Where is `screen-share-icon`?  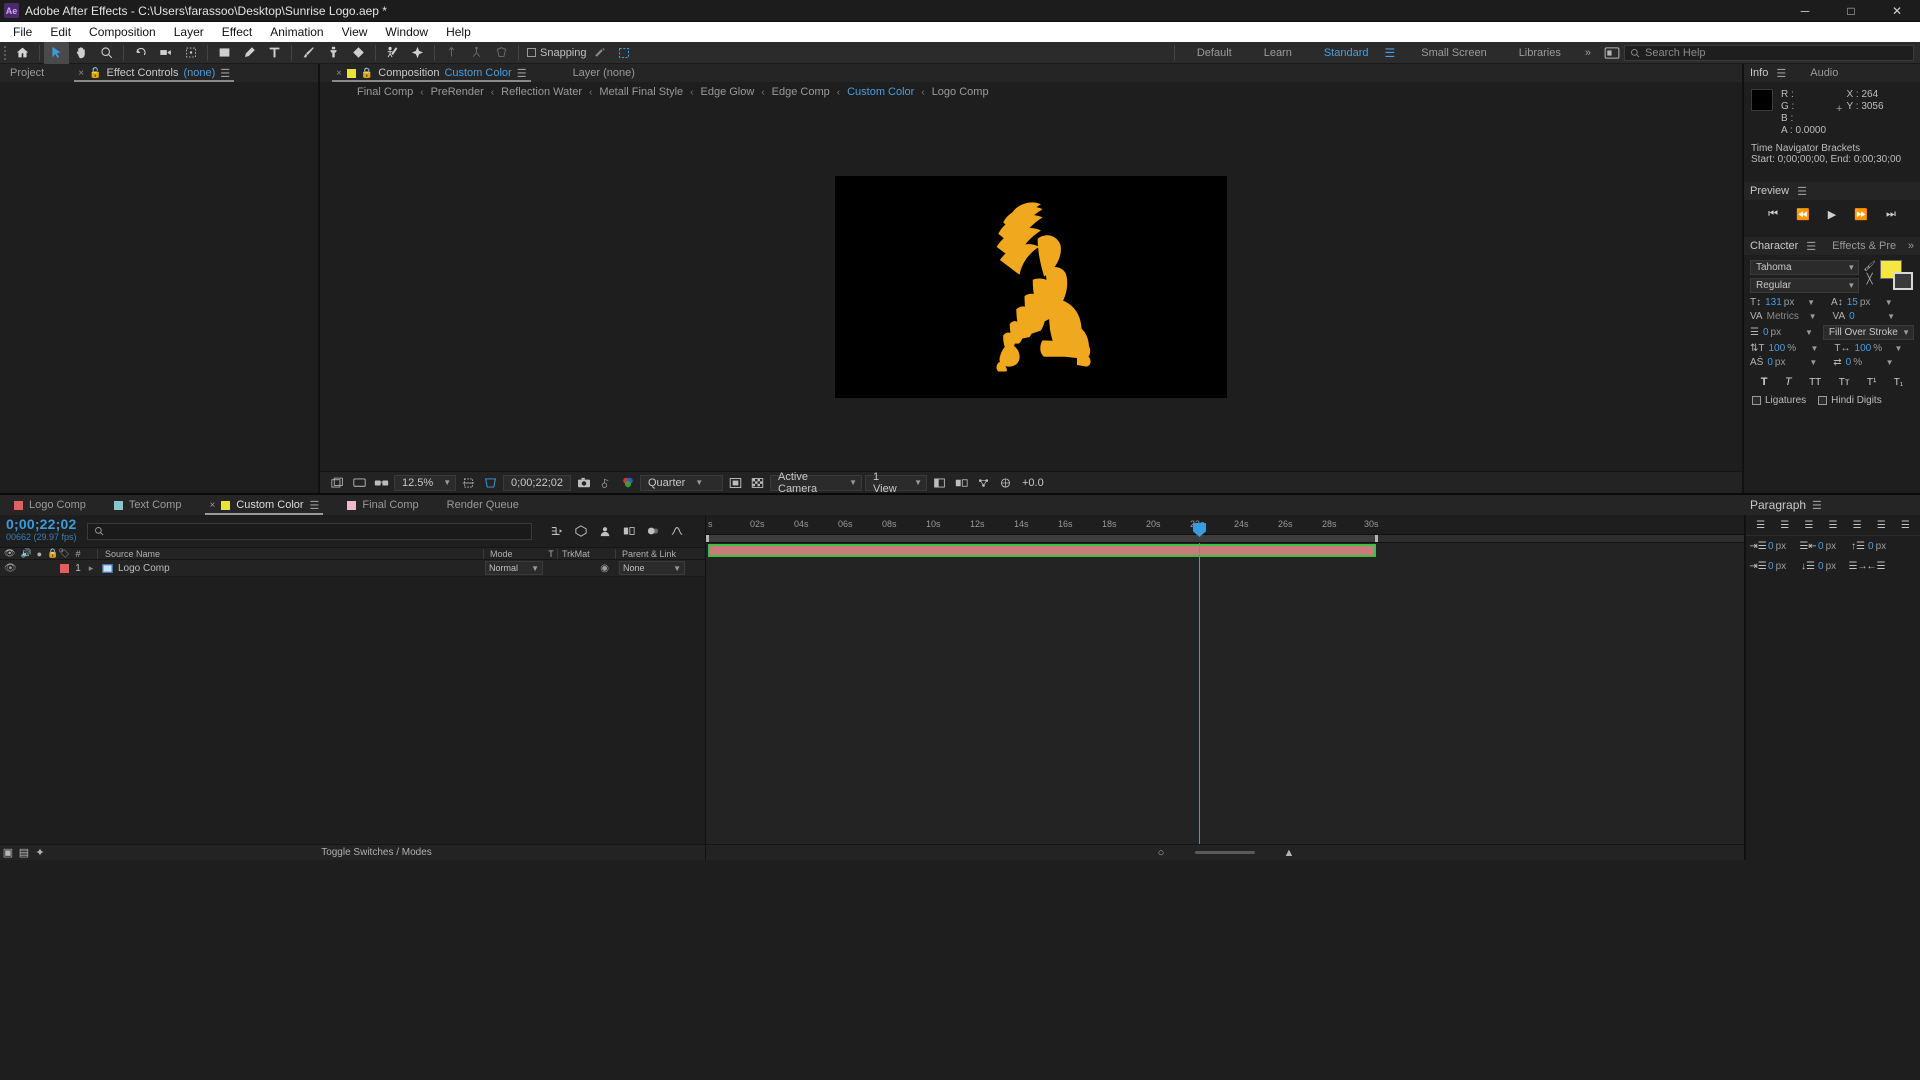
screen-share-icon is located at coordinates (1611, 53).